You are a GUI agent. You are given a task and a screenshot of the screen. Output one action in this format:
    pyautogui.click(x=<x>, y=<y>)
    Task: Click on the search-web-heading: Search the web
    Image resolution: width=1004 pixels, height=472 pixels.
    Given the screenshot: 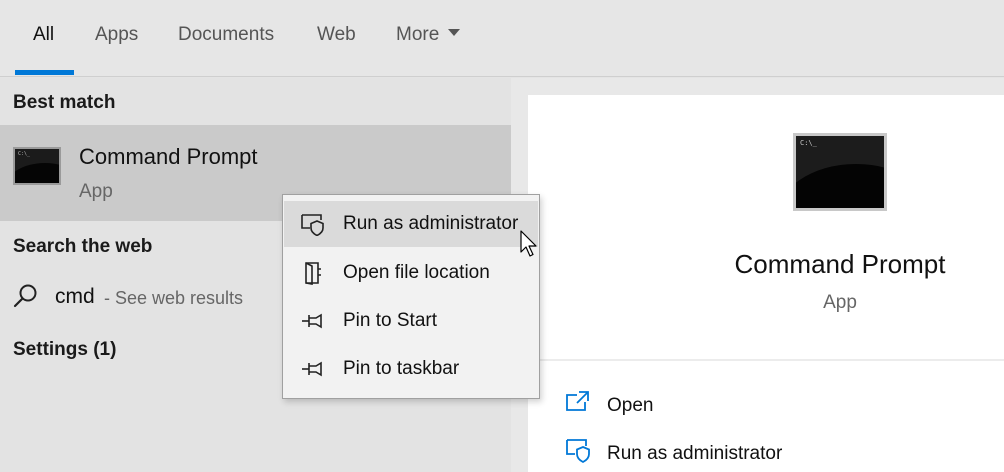 What is the action you would take?
    pyautogui.click(x=83, y=246)
    